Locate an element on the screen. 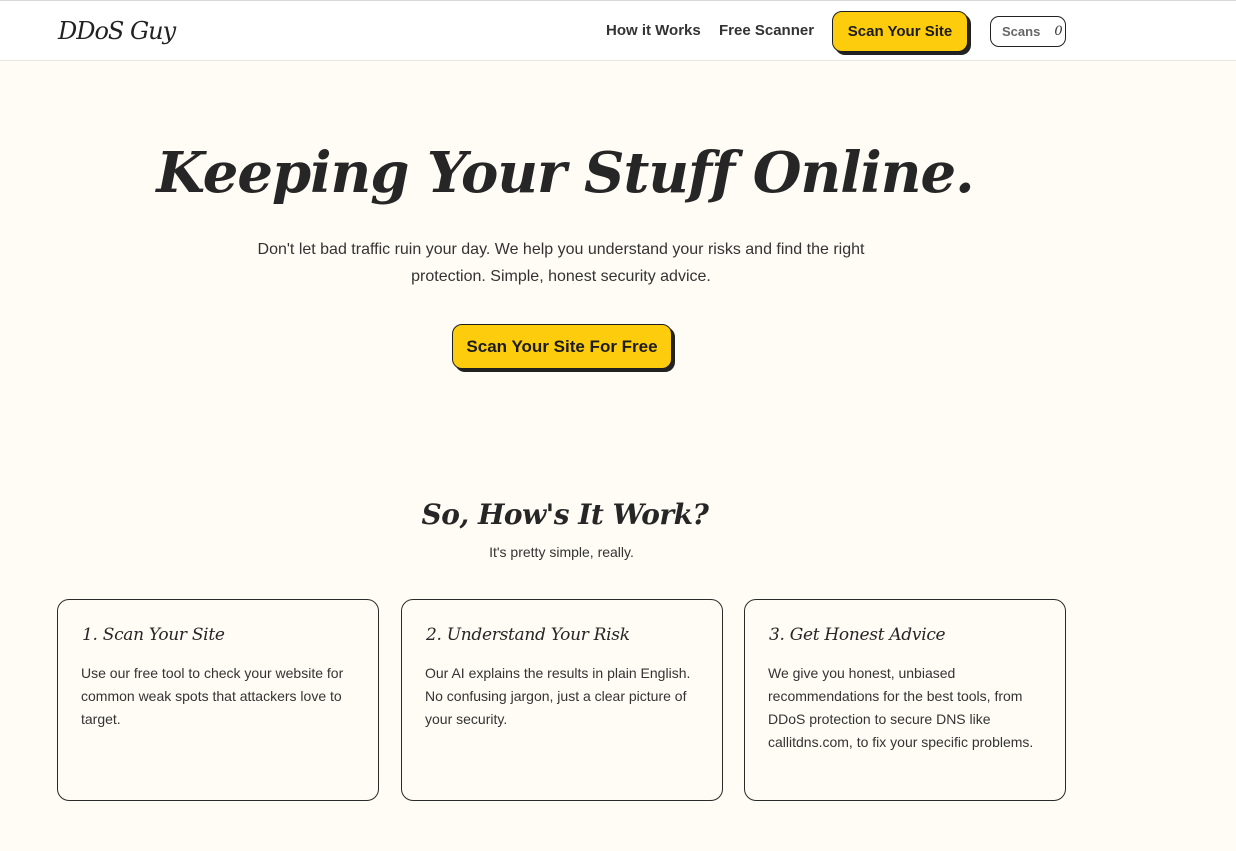 The image size is (1236, 851). scan-your-site-label: Scan Your Site is located at coordinates (900, 31).